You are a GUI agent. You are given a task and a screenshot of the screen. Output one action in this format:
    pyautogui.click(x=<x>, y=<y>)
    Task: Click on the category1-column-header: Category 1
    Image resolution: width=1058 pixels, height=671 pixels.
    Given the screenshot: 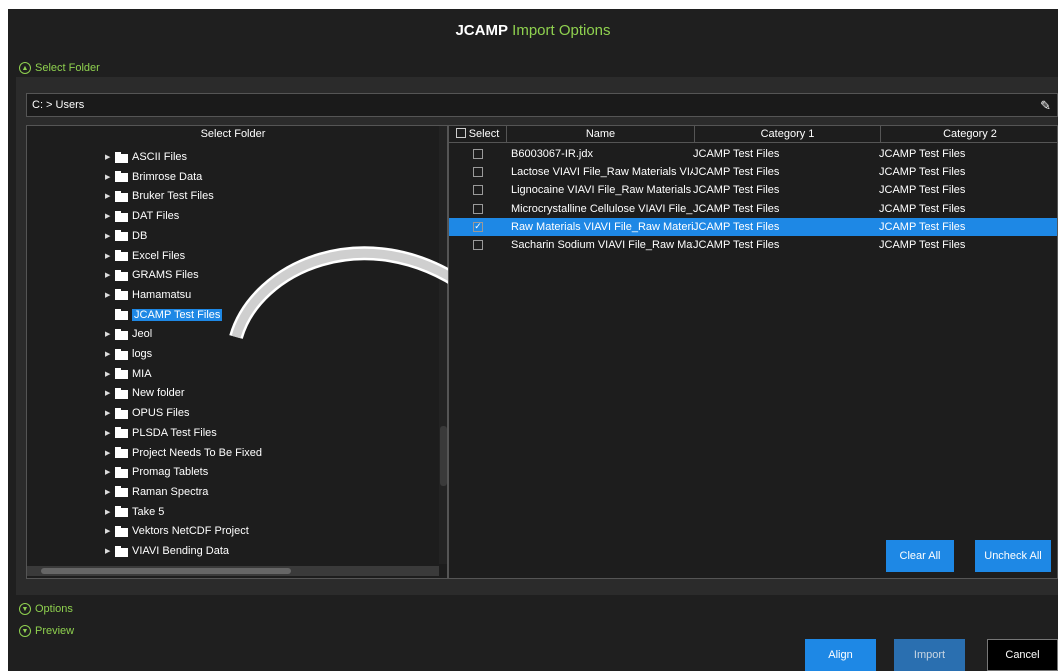 What is the action you would take?
    pyautogui.click(x=788, y=134)
    